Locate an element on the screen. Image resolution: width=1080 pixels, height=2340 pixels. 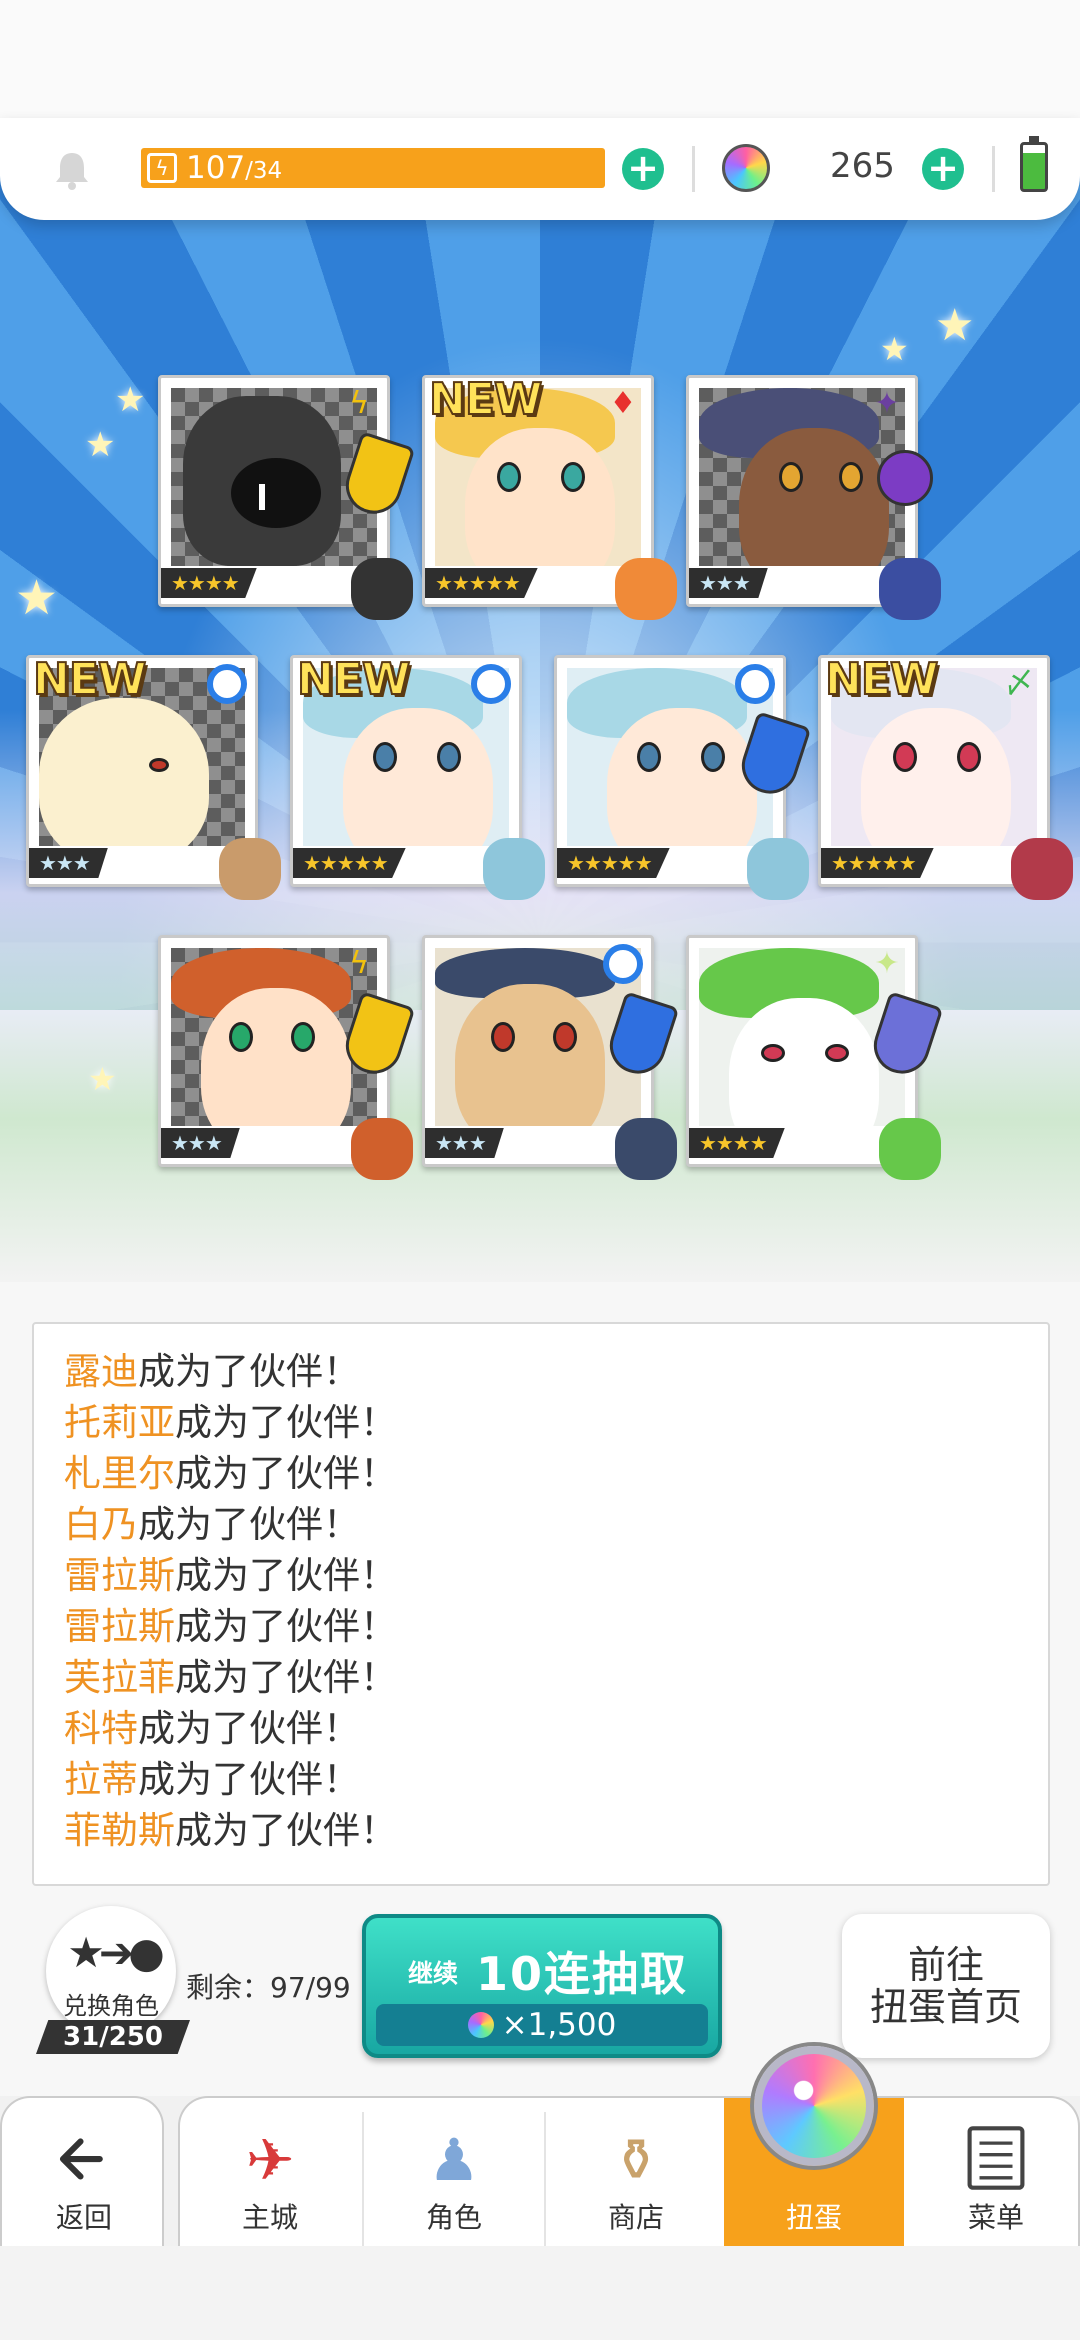
character-card: NEW ★★★ is located at coordinates (153, 776).